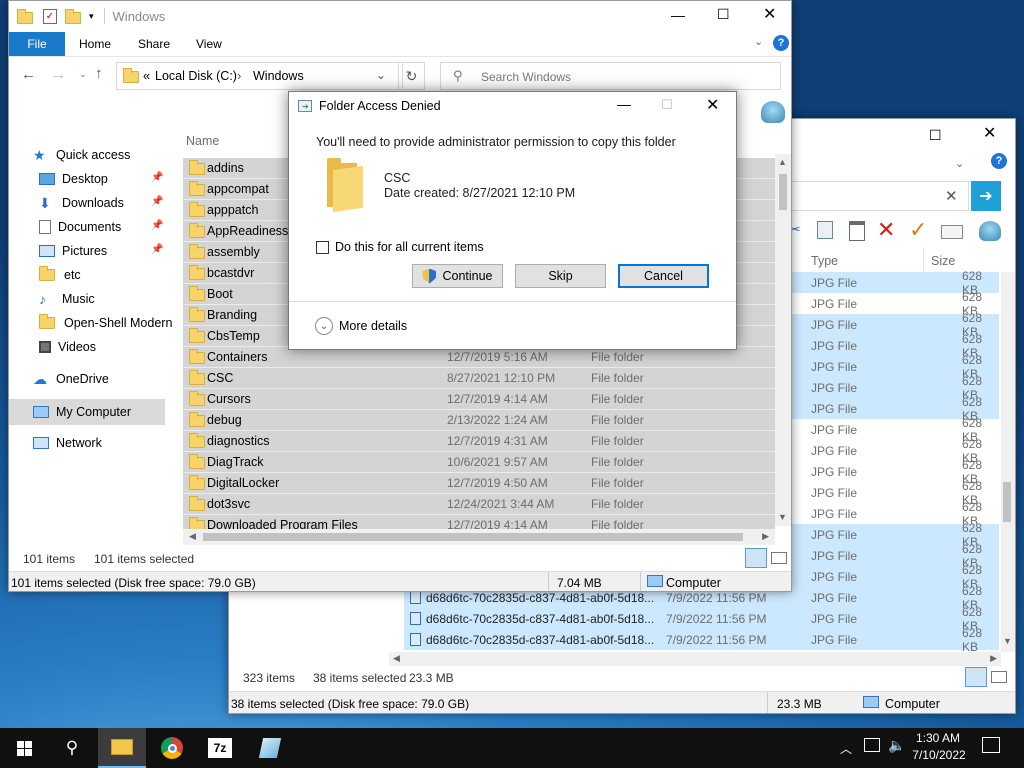 The image size is (1024, 768). What do you see at coordinates (479, 462) in the screenshot?
I see `table-row: DiagTrack 10/6/2021 9:57 AM File folder` at bounding box center [479, 462].